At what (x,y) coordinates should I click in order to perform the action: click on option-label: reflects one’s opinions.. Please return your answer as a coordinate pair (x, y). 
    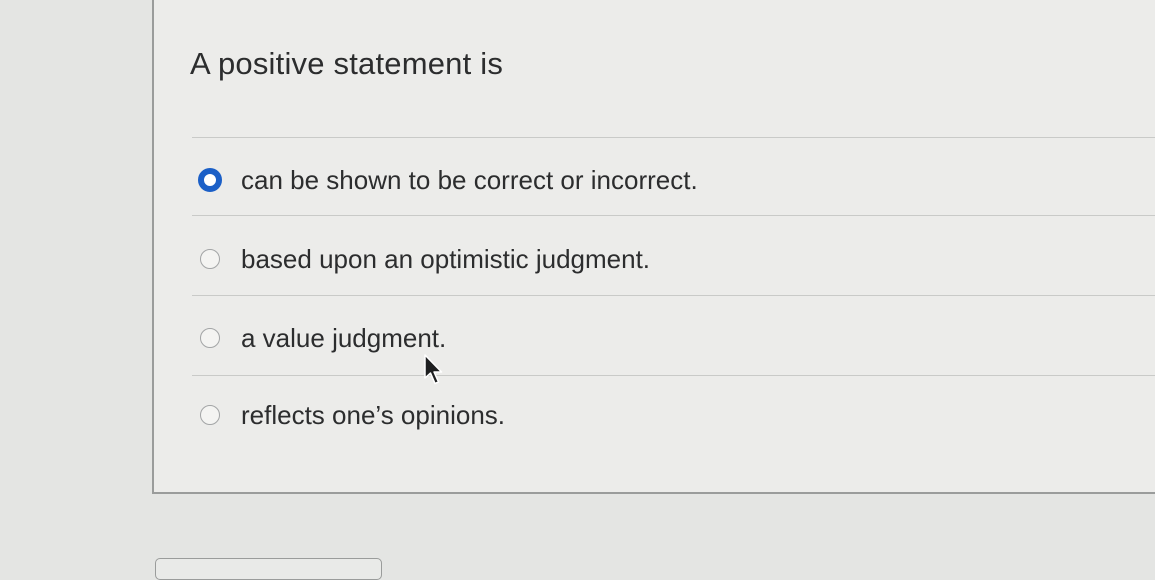
    Looking at the image, I should click on (373, 414).